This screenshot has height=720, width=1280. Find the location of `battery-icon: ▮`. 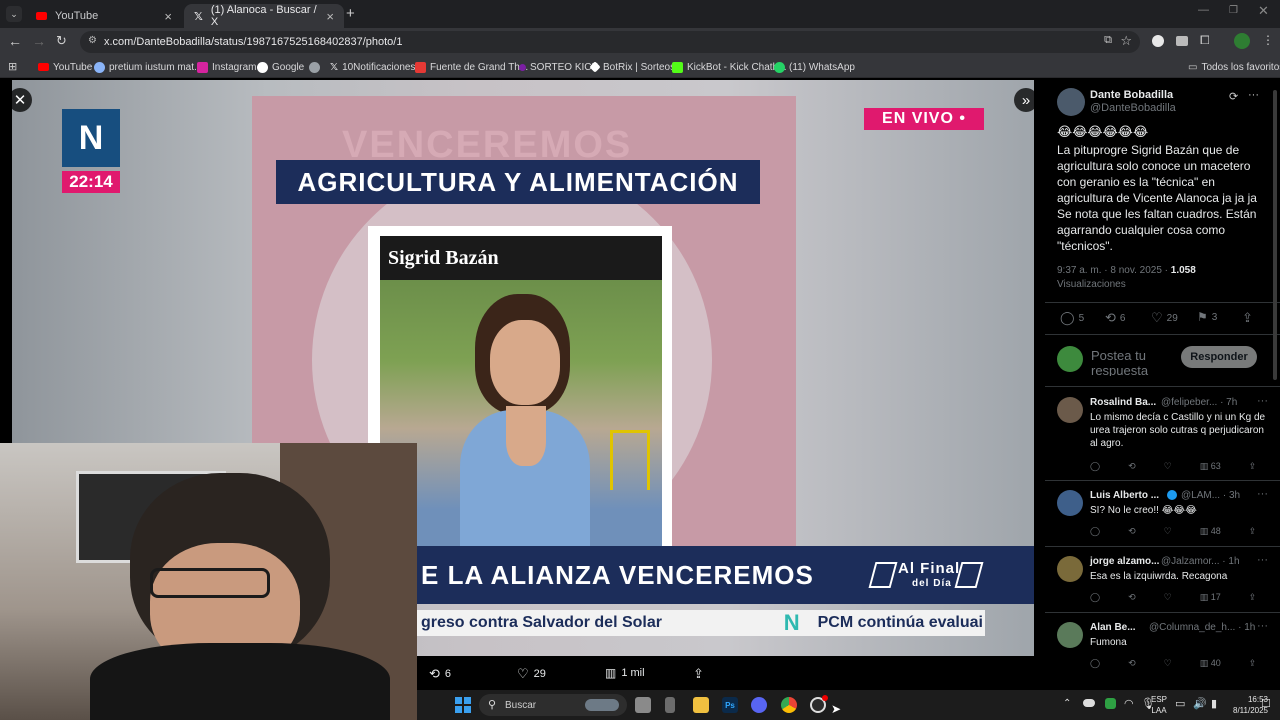

battery-icon: ▮ is located at coordinates (1214, 703).